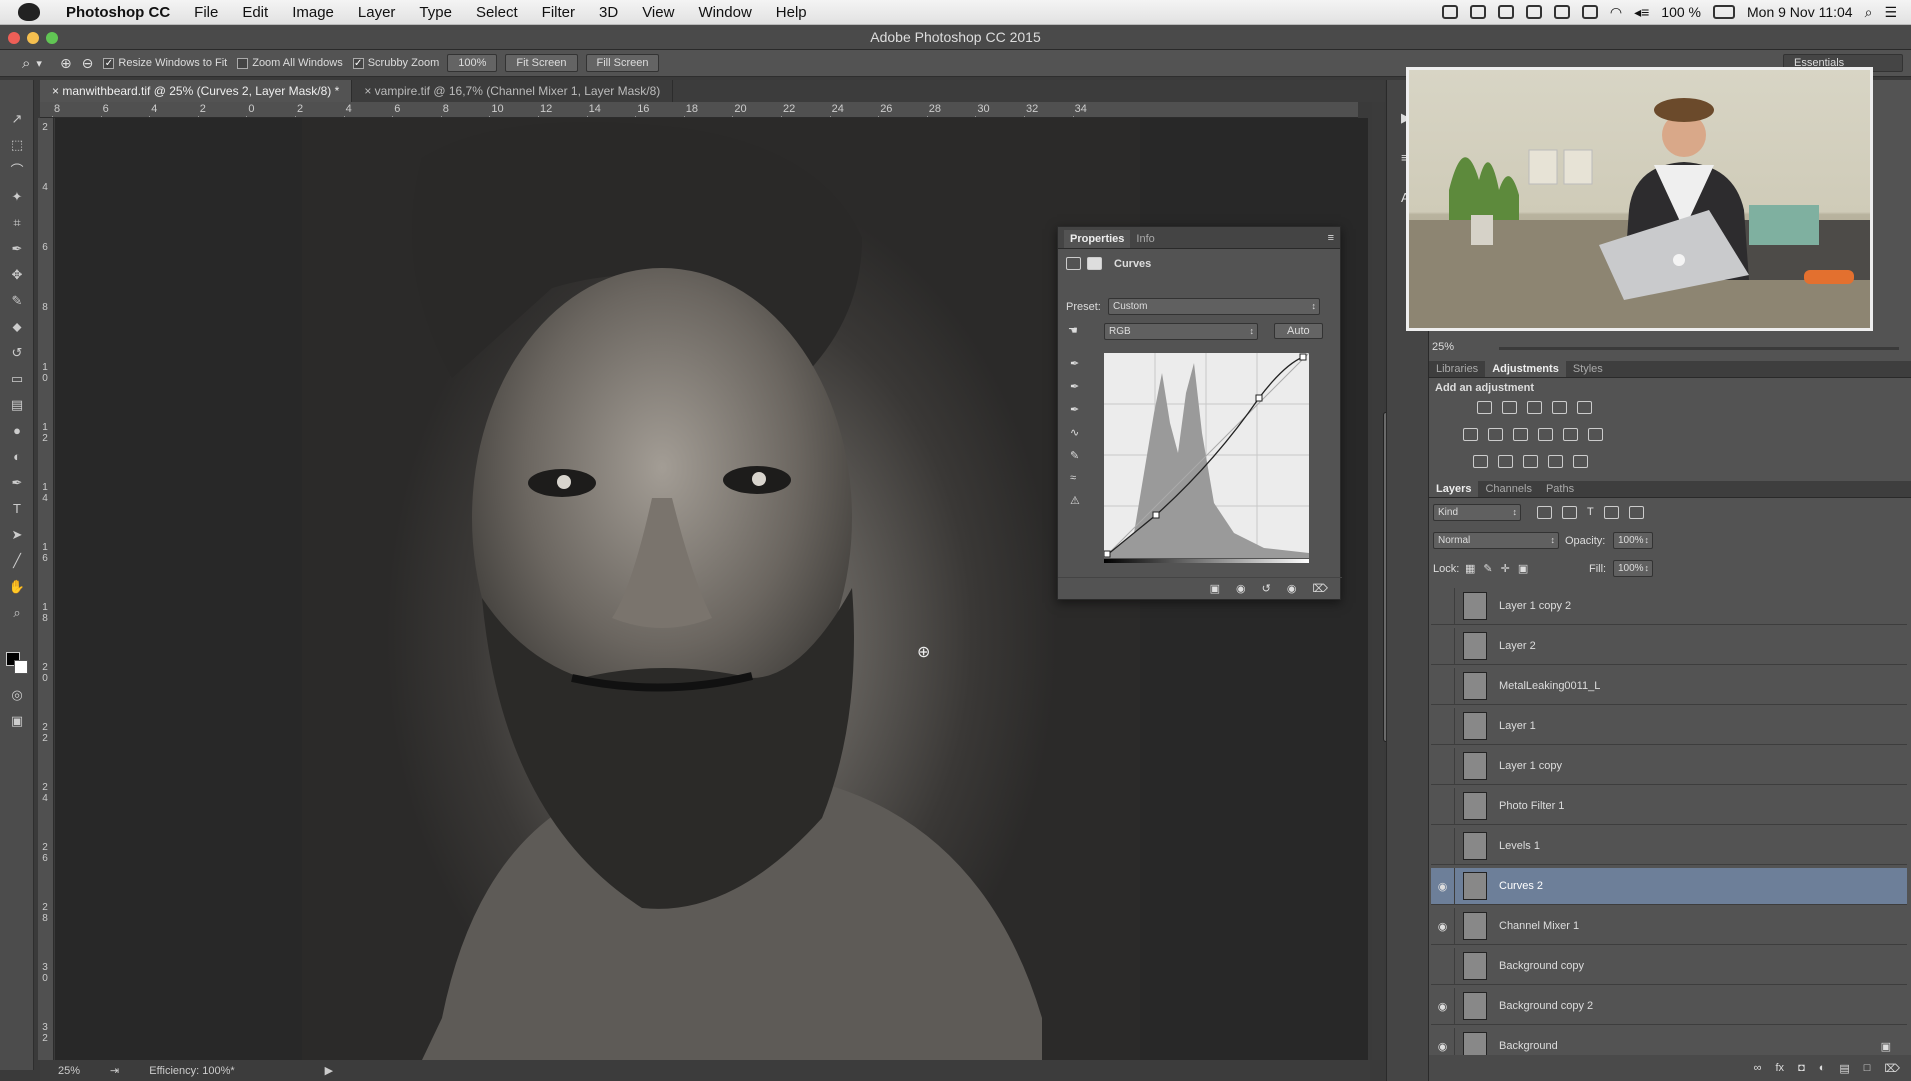 This screenshot has width=1911, height=1081. Describe the element at coordinates (26, 63) in the screenshot. I see `zoom-tool-icon: ⌕` at that location.